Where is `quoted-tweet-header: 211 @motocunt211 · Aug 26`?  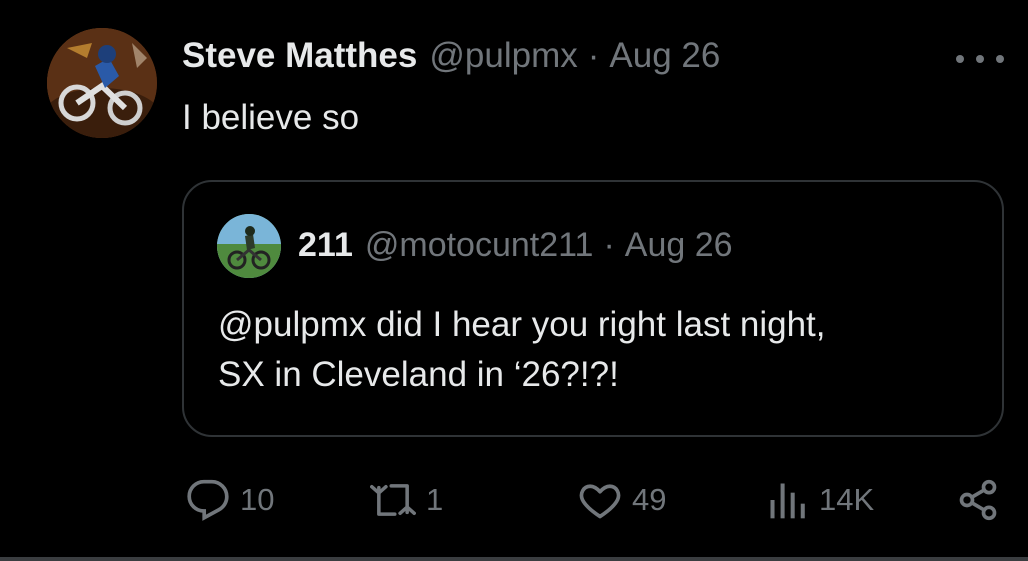
quoted-tweet-header: 211 @motocunt211 · Aug 26 is located at coordinates (515, 245).